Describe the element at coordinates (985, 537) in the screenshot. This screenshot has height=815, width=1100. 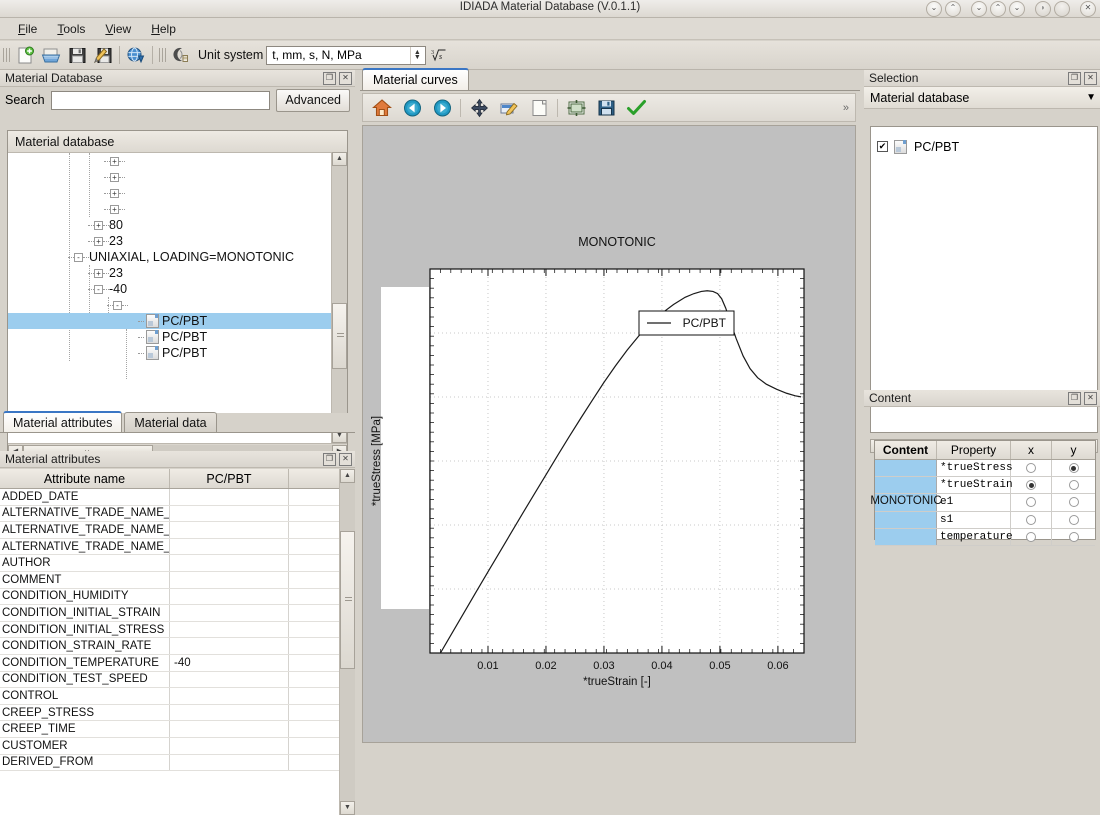
I see `content-row: temperature` at that location.